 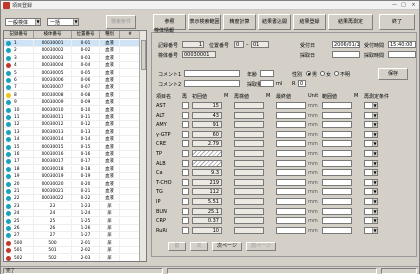 What do you see at coordinates (143, 55) in the screenshot?
I see `scrollbar-thumb` at bounding box center [143, 55].